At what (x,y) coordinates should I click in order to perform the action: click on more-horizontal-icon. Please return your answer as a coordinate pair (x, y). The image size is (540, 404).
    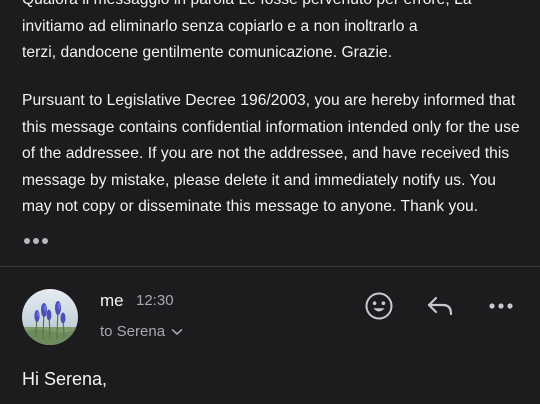
    Looking at the image, I should click on (501, 306).